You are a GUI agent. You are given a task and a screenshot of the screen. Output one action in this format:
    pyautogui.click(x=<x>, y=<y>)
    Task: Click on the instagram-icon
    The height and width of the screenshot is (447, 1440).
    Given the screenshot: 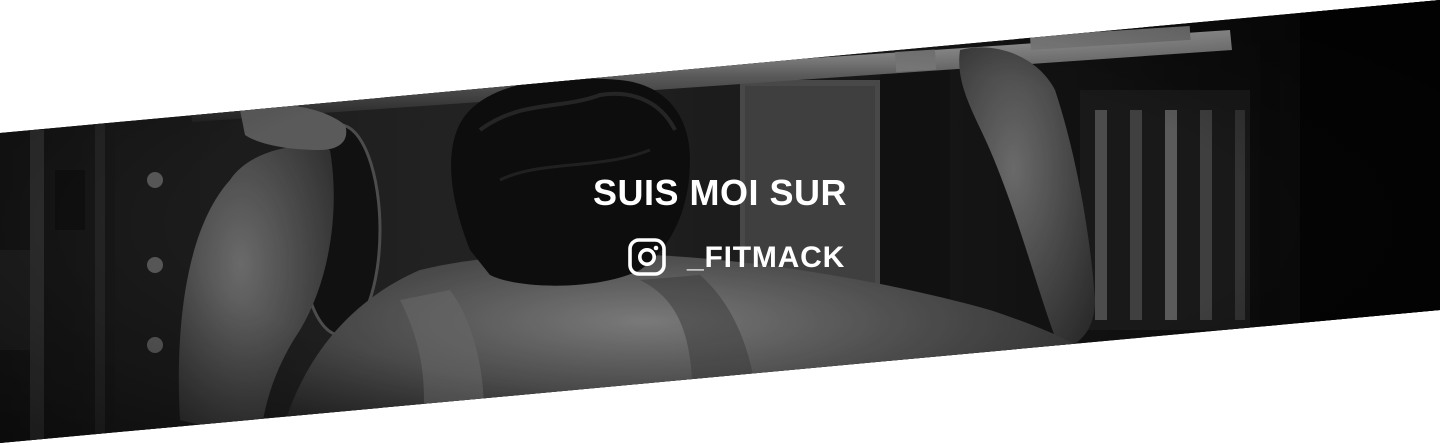 What is the action you would take?
    pyautogui.click(x=647, y=257)
    